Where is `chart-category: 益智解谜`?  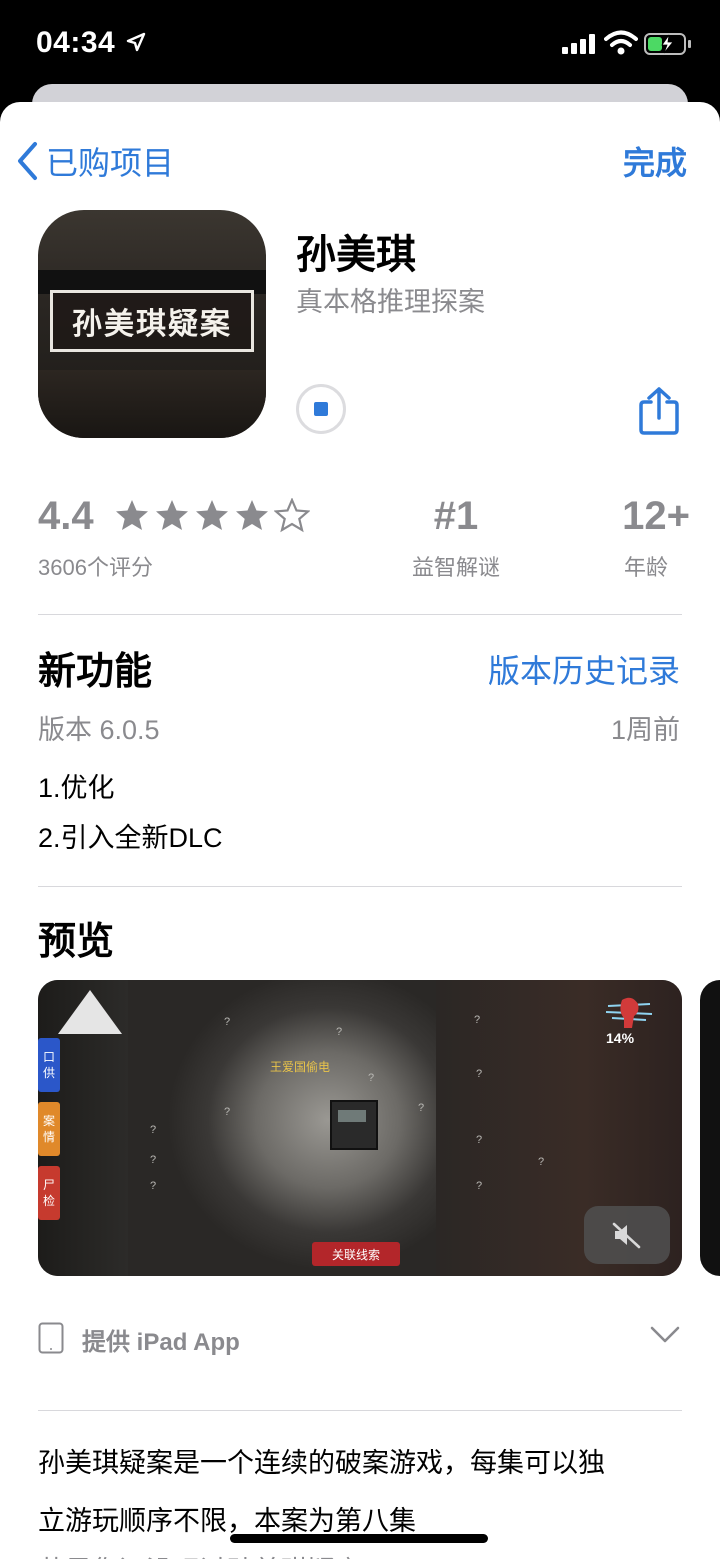 chart-category: 益智解谜 is located at coordinates (455, 567).